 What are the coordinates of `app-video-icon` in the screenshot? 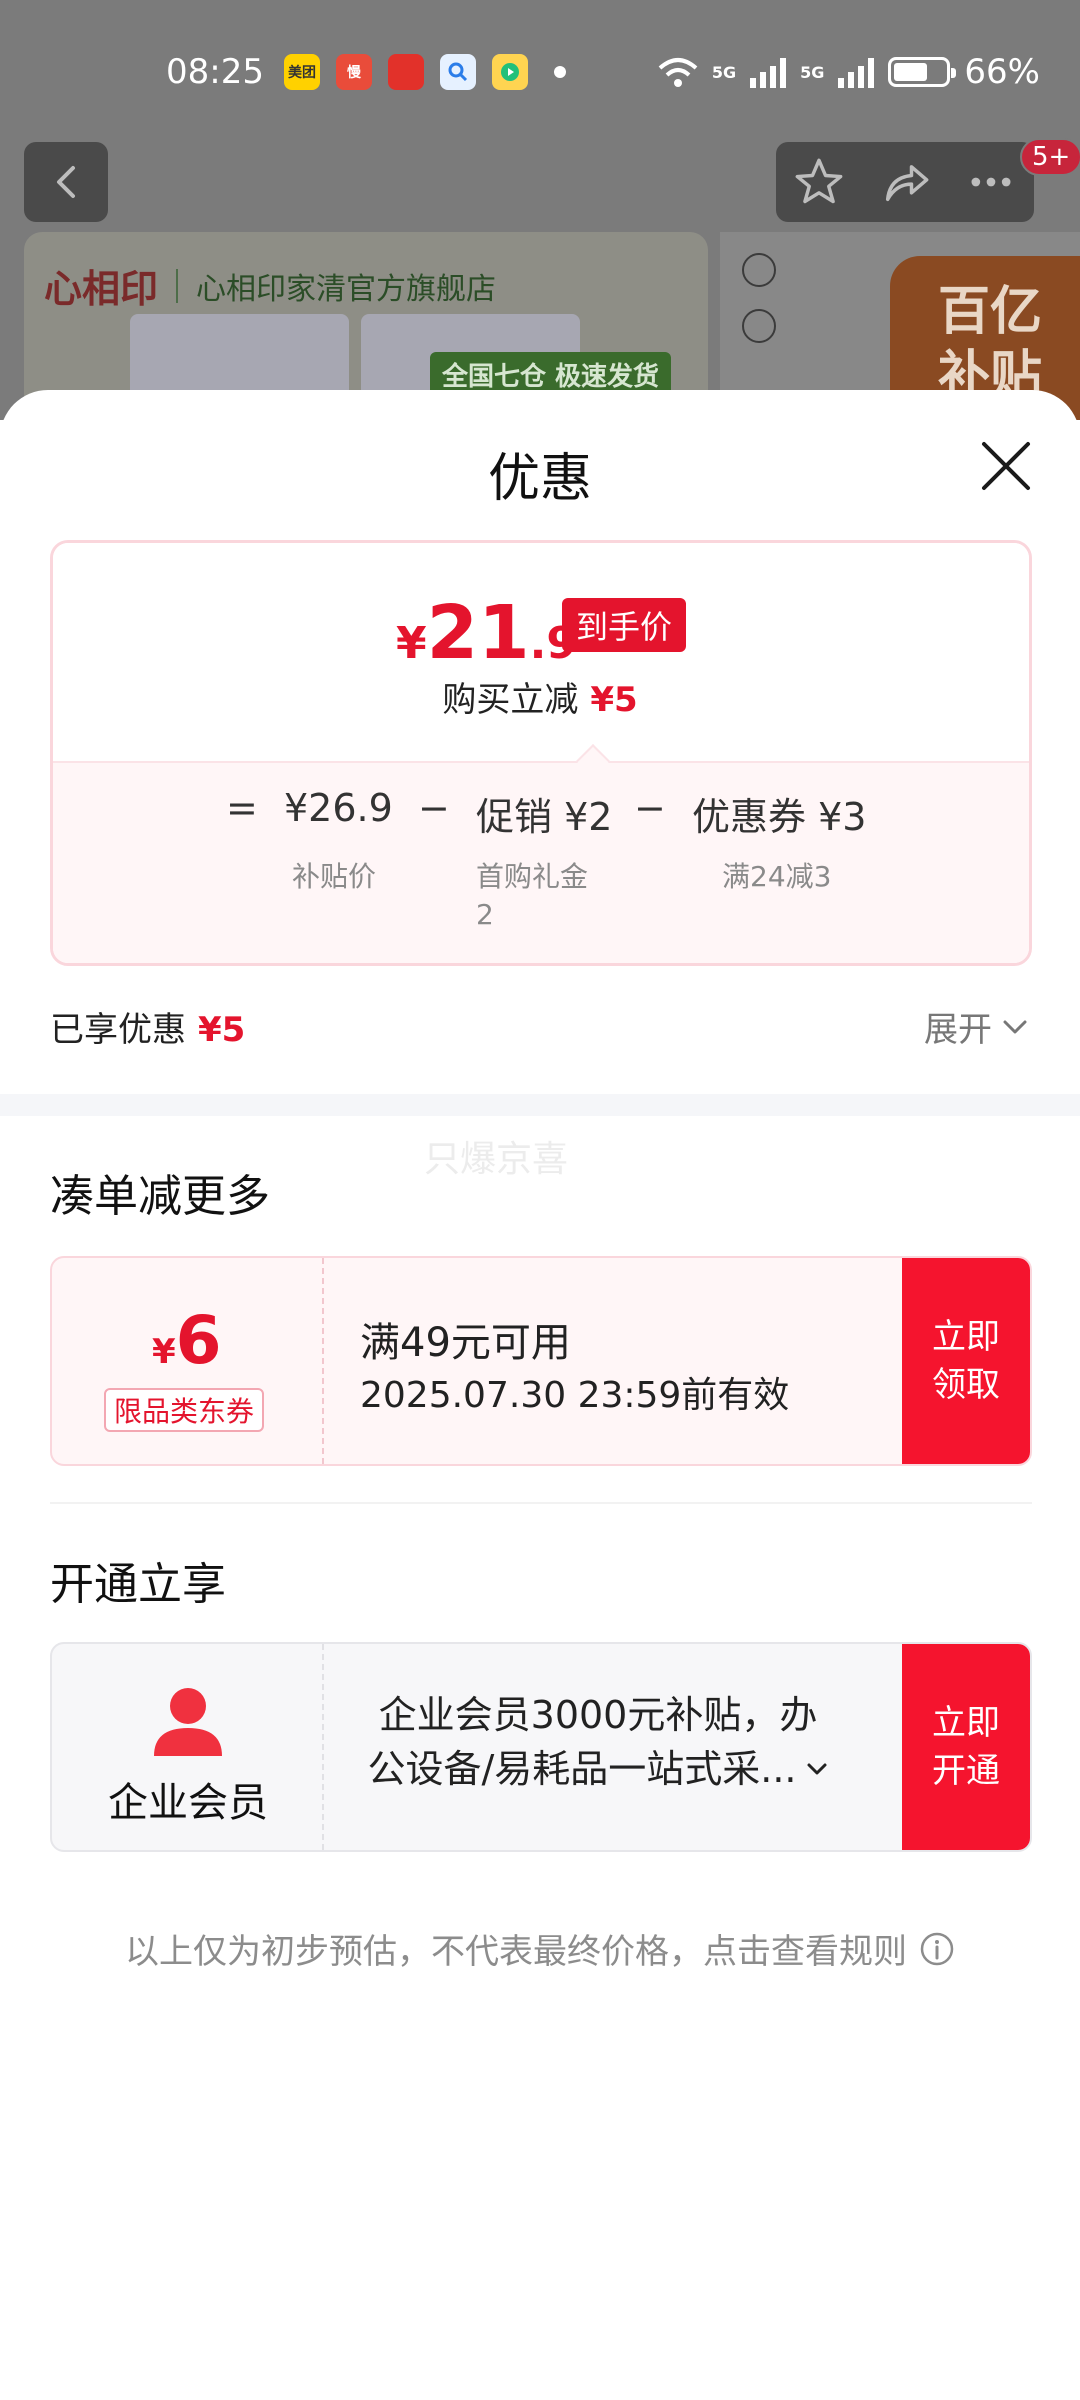 It's located at (510, 72).